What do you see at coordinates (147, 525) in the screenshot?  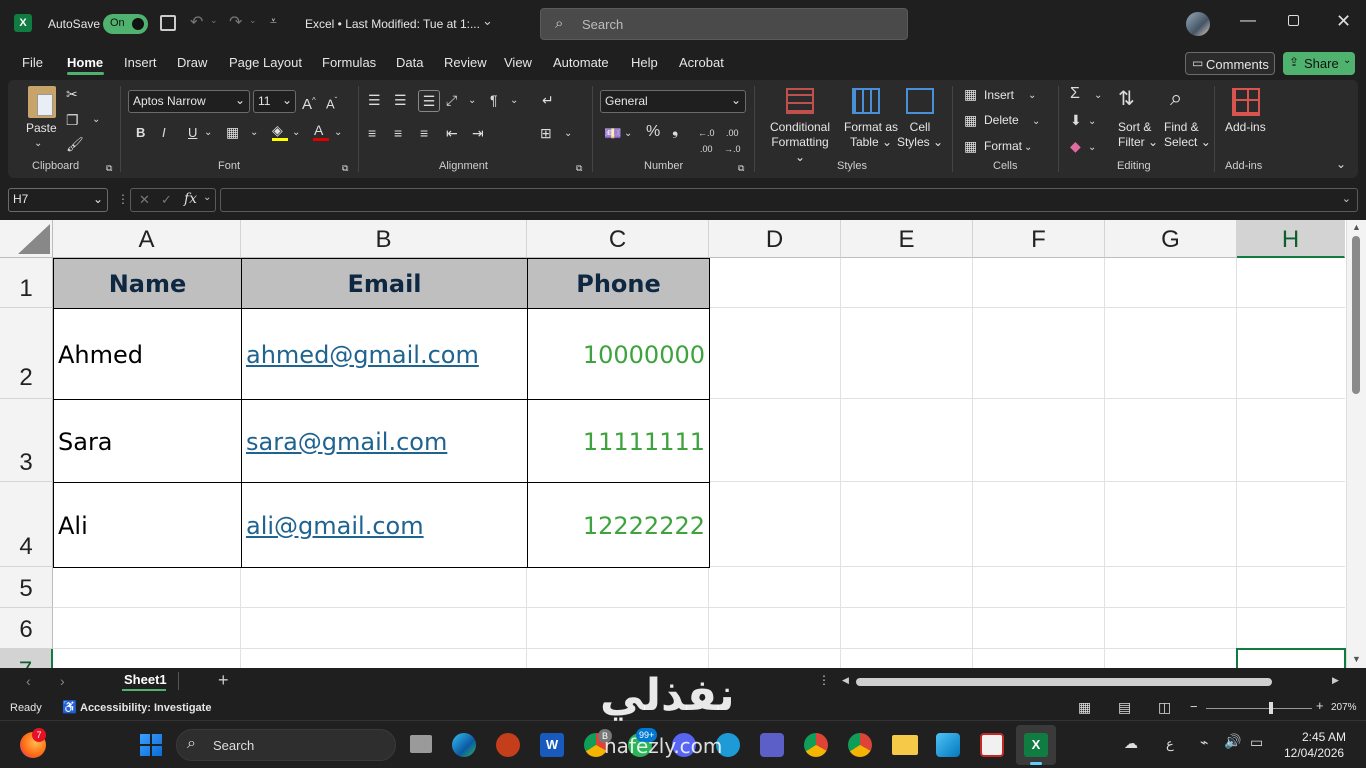 I see `name-cell: Ali` at bounding box center [147, 525].